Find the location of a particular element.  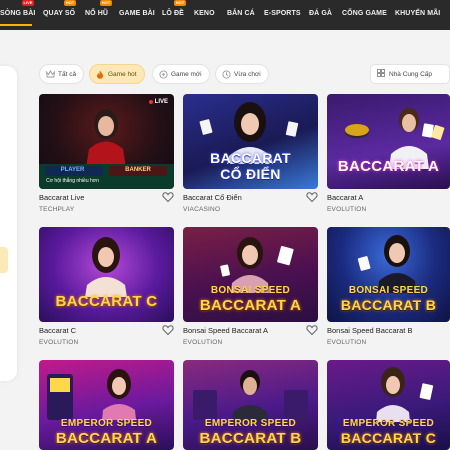

nav-item-game-bai: GAME BÀI is located at coordinates (137, 13).